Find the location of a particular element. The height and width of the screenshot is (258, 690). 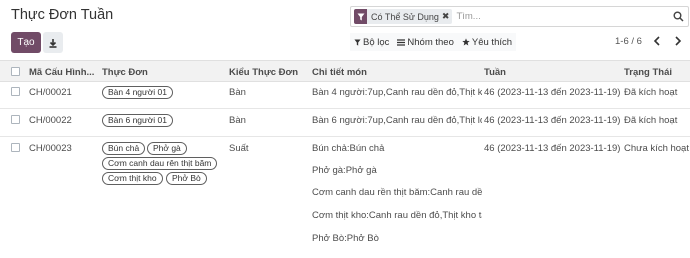

column-header-menu: Thực Đơn is located at coordinates (125, 72).